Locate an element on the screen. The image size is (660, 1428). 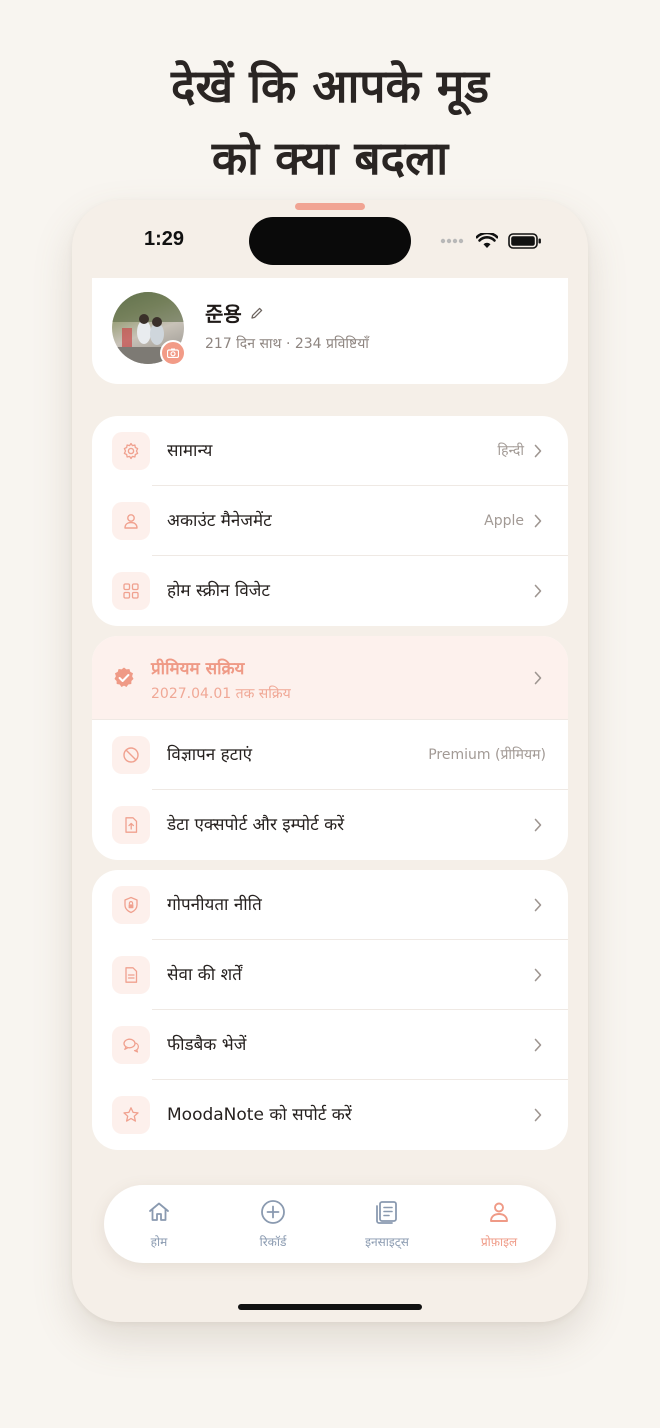
tab-profile: प्रोफ़ाइल is located at coordinates (499, 1223).